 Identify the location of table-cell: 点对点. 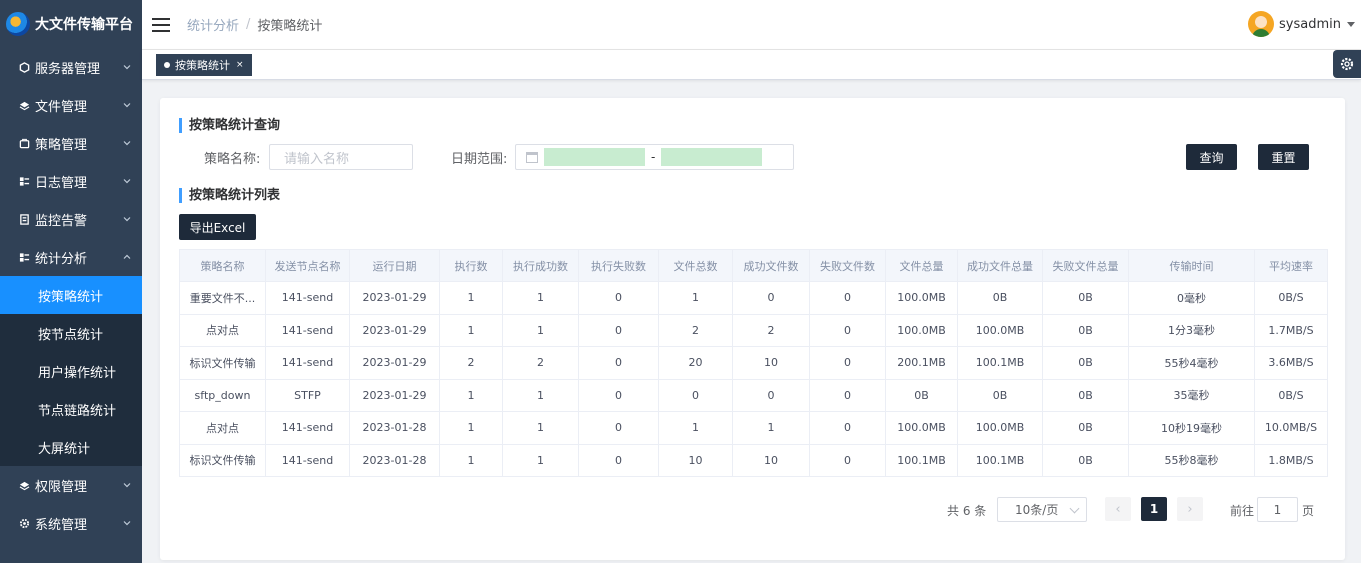
(222, 428).